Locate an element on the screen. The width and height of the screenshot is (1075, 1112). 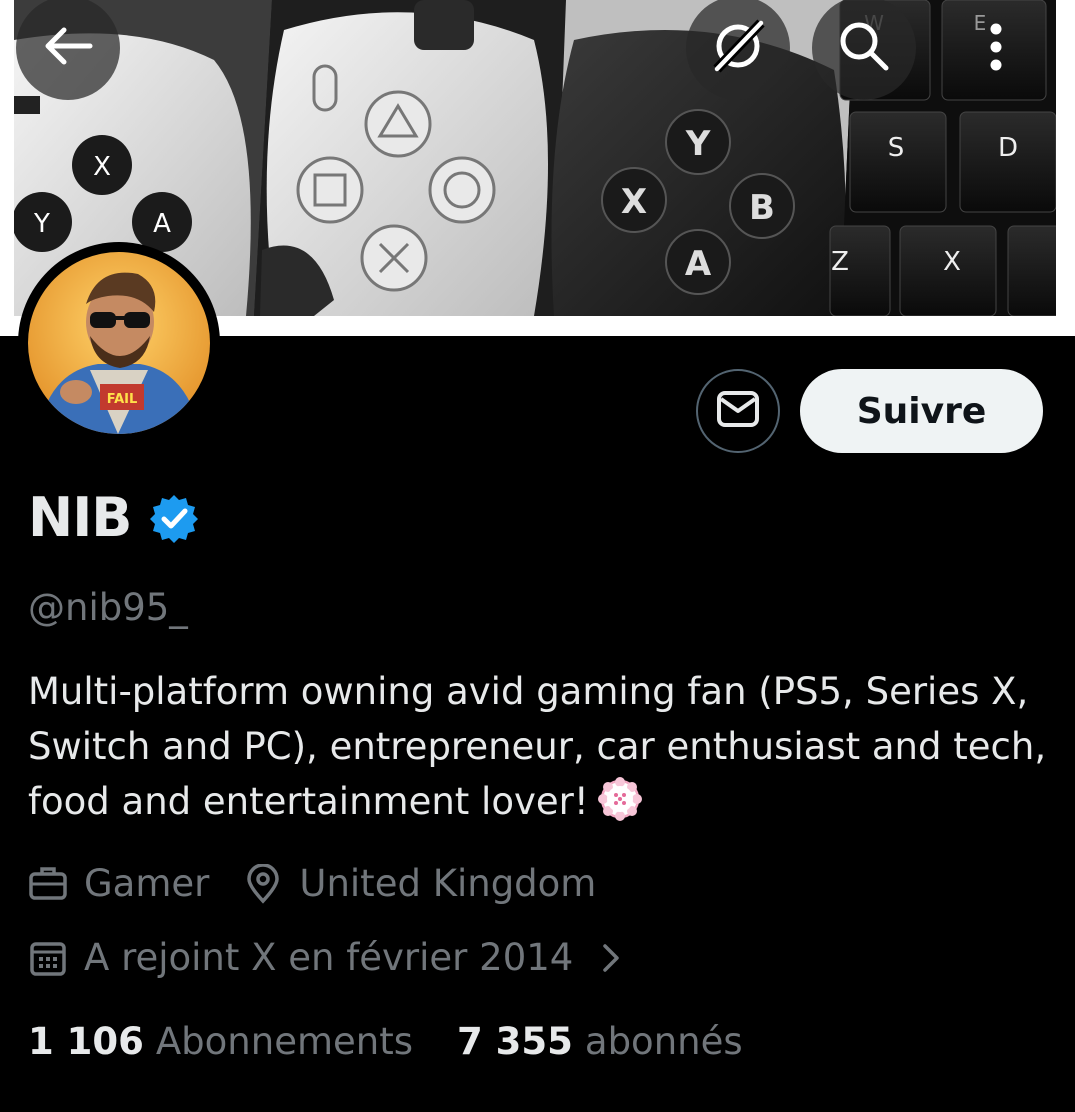
following-link: 1 106 Abonnements is located at coordinates (220, 1041).